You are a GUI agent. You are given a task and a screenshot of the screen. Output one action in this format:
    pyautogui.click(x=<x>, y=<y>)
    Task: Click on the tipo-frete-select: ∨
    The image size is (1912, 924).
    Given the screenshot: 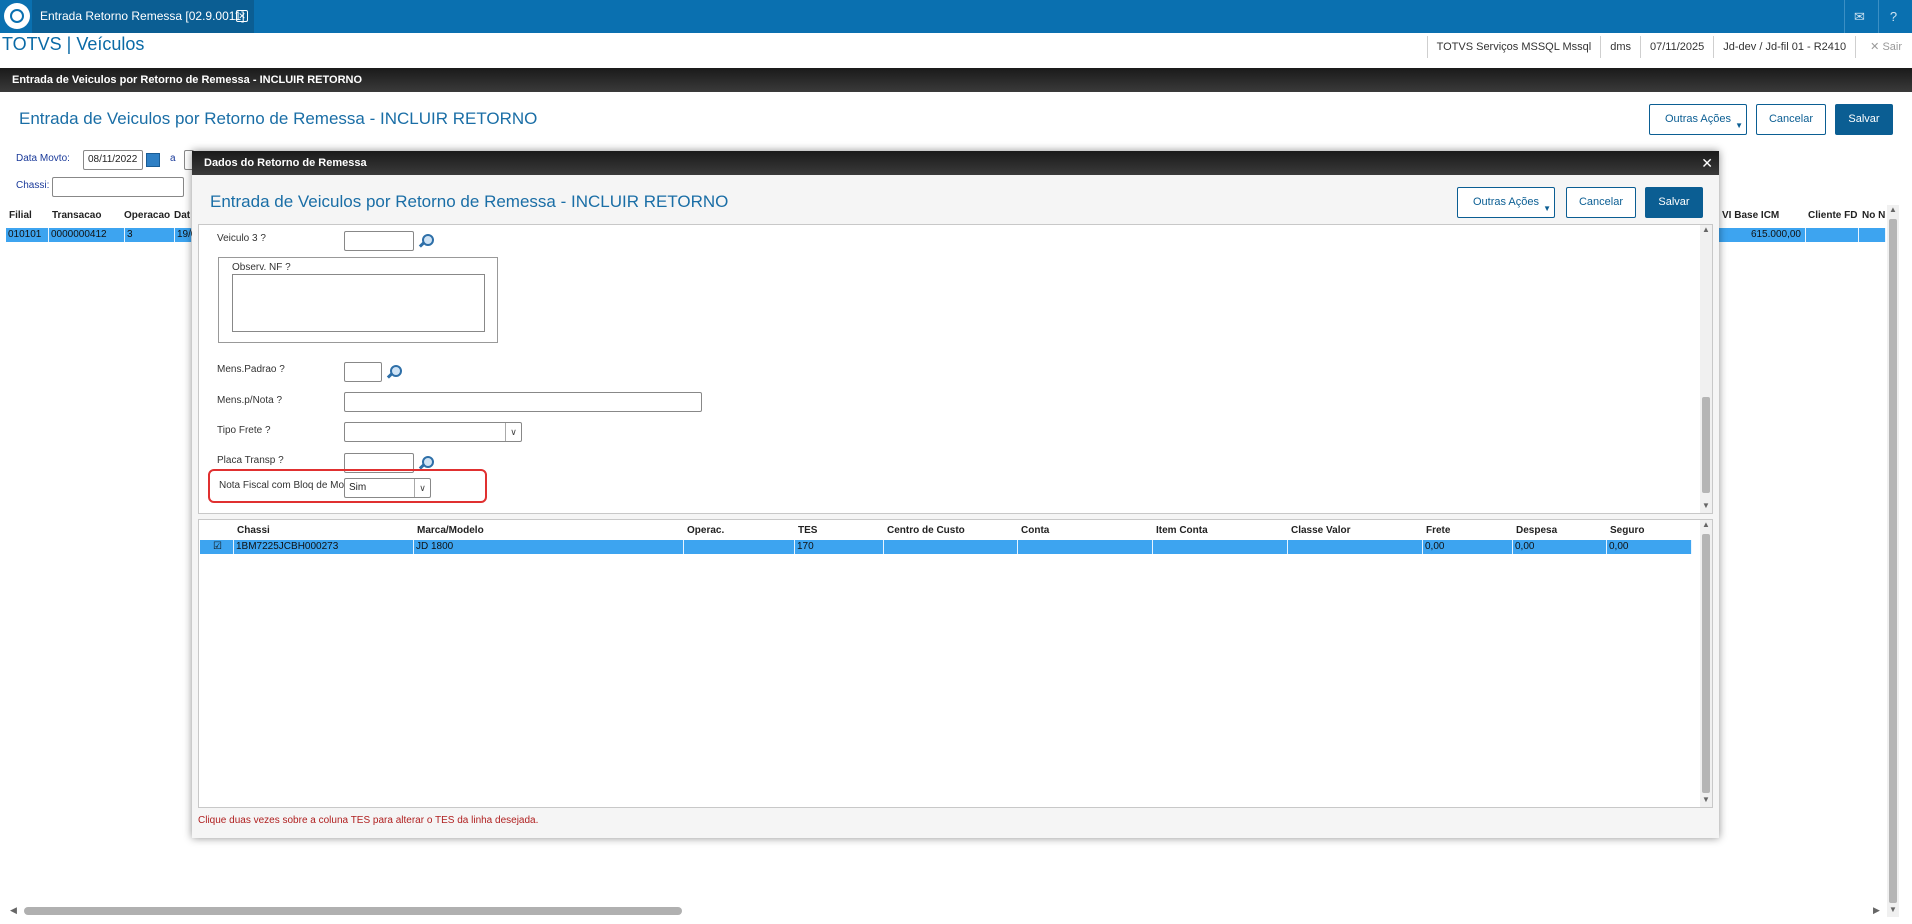 What is the action you would take?
    pyautogui.click(x=433, y=432)
    